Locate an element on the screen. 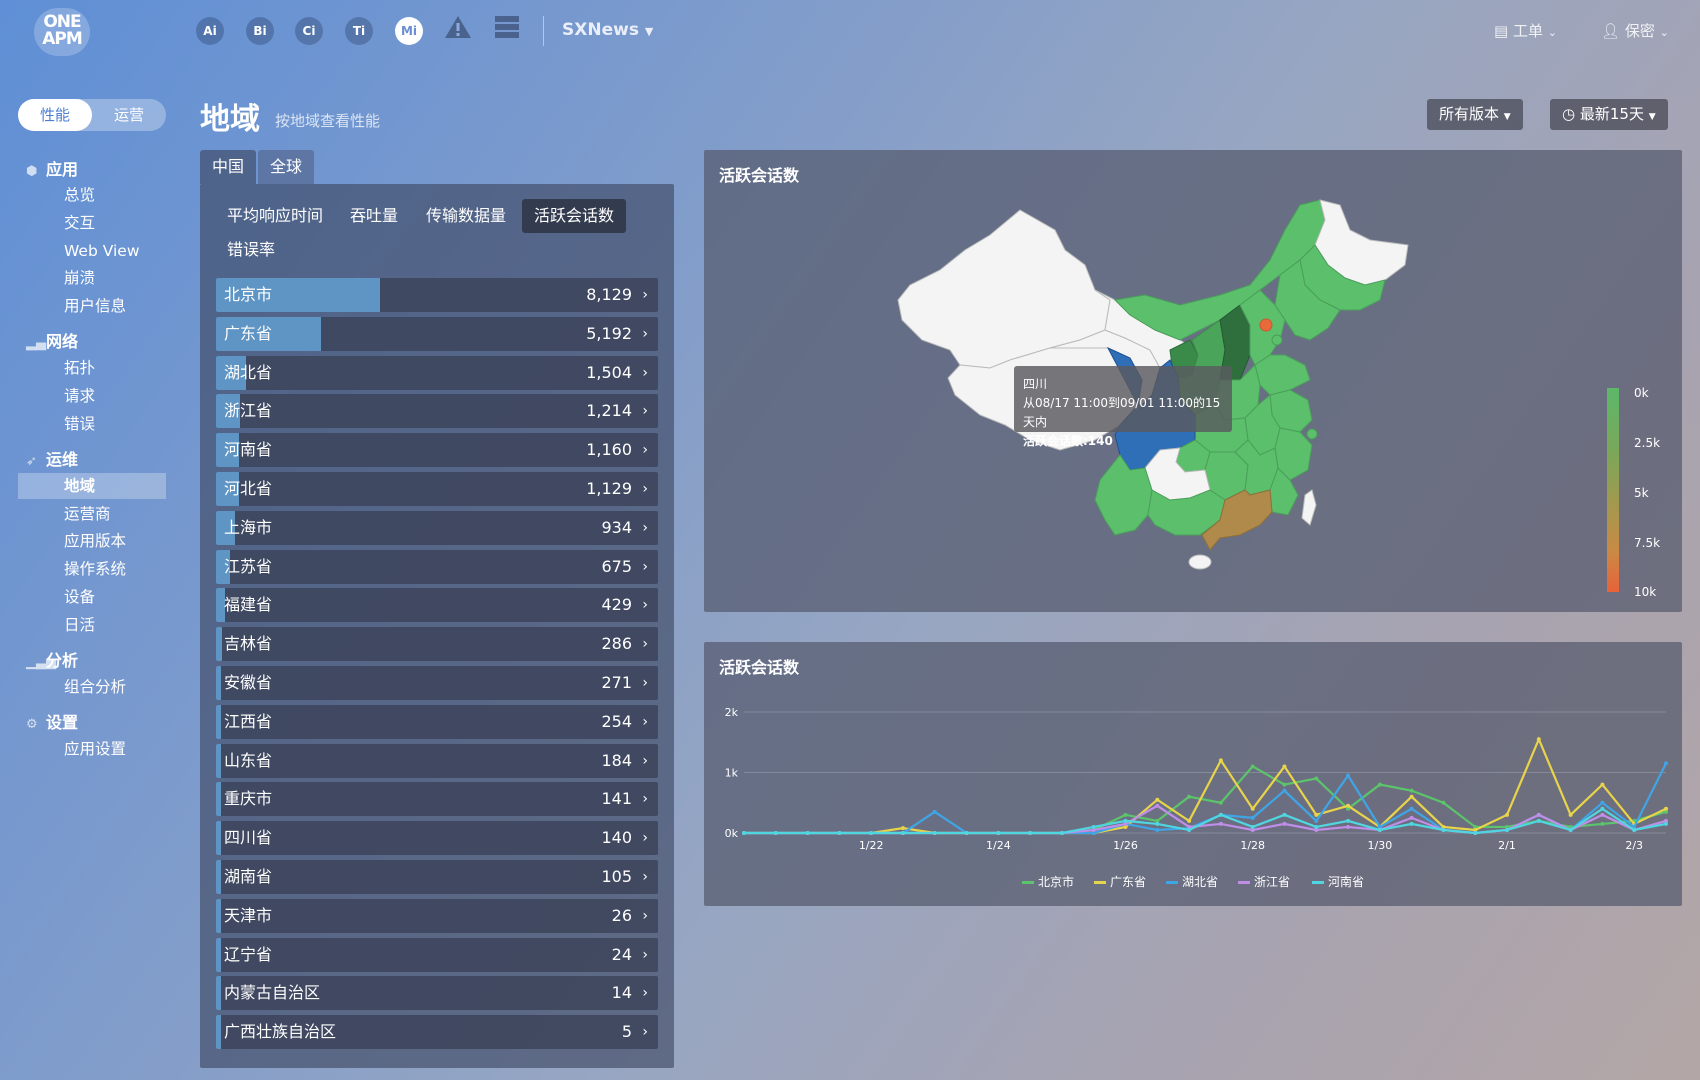 The height and width of the screenshot is (1080, 1700). ticket-menu: ▤ 工单 ⌄ is located at coordinates (1525, 30).